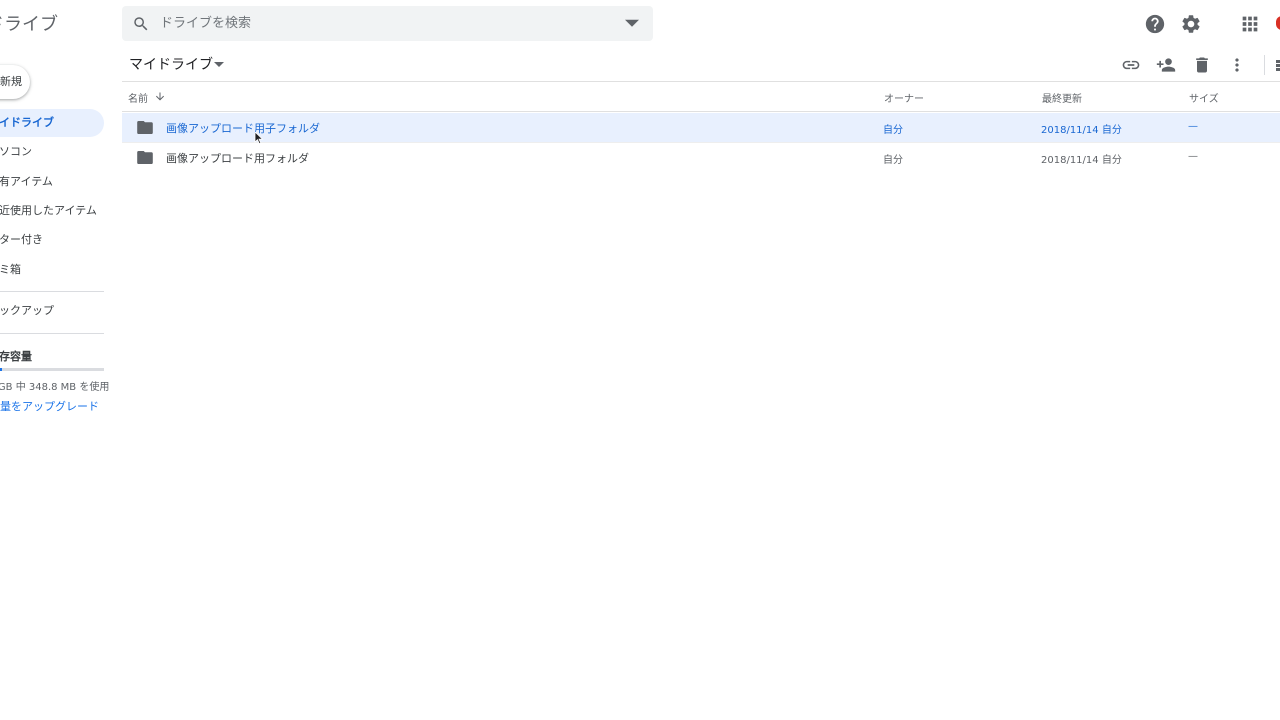  Describe the element at coordinates (1278, 23) in the screenshot. I see `account-avatar` at that location.